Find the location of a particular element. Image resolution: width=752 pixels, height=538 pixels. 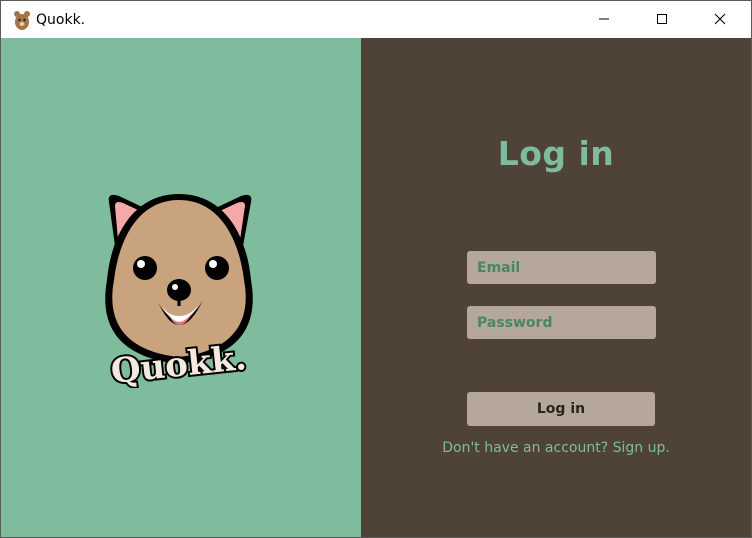

quokka-icon is located at coordinates (22, 20).